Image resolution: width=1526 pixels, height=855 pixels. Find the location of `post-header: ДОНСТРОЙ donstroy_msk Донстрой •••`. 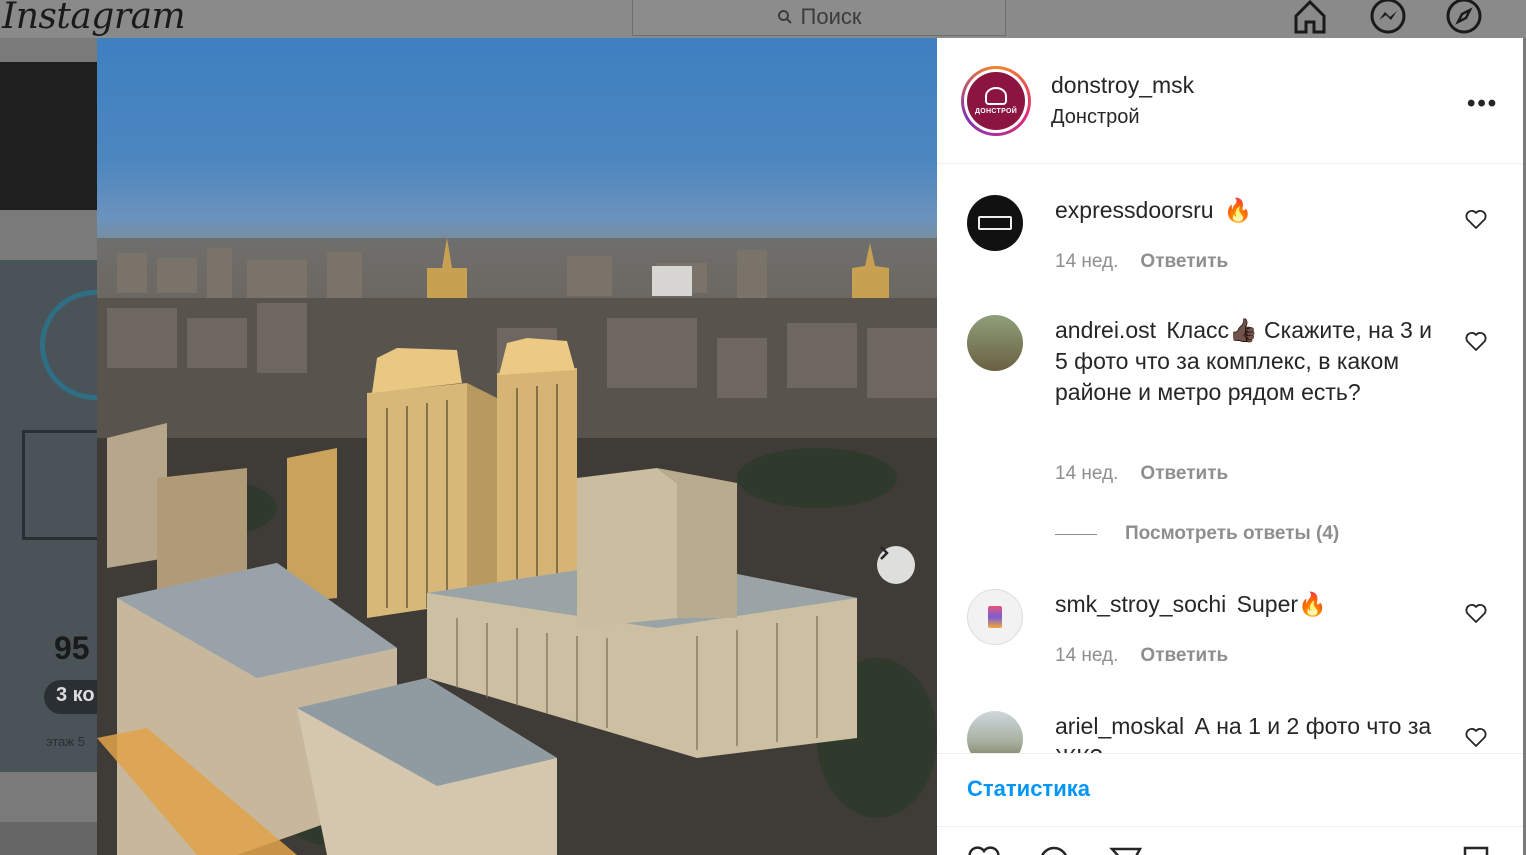

post-header: ДОНСТРОЙ donstroy_msk Донстрой ••• is located at coordinates (1230, 101).